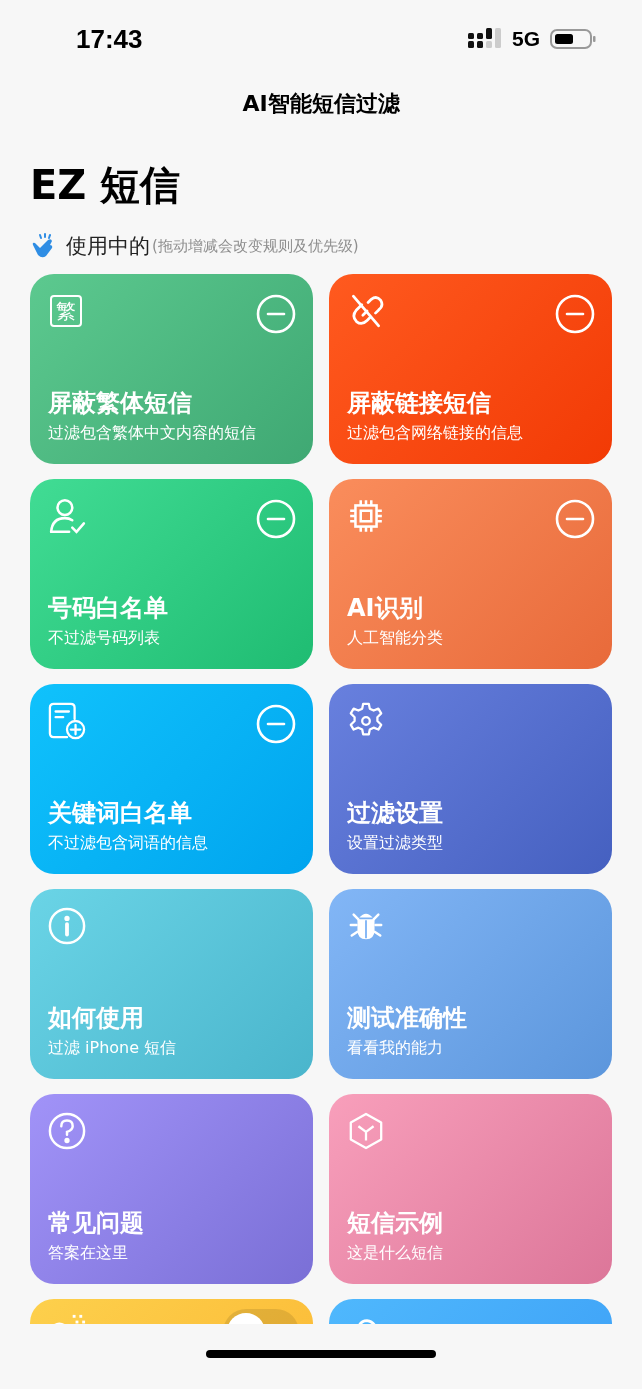  What do you see at coordinates (128, 843) in the screenshot?
I see `card-subtitle: 不过滤包含词语的信息` at bounding box center [128, 843].